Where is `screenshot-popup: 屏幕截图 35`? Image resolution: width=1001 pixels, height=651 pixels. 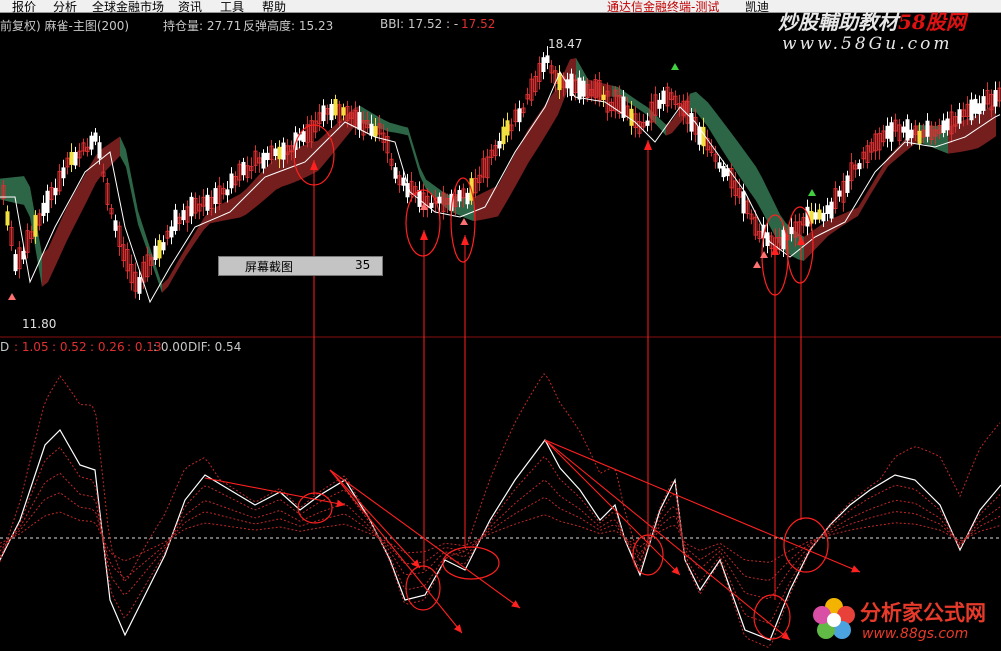
screenshot-popup: 屏幕截图 35 is located at coordinates (300, 266).